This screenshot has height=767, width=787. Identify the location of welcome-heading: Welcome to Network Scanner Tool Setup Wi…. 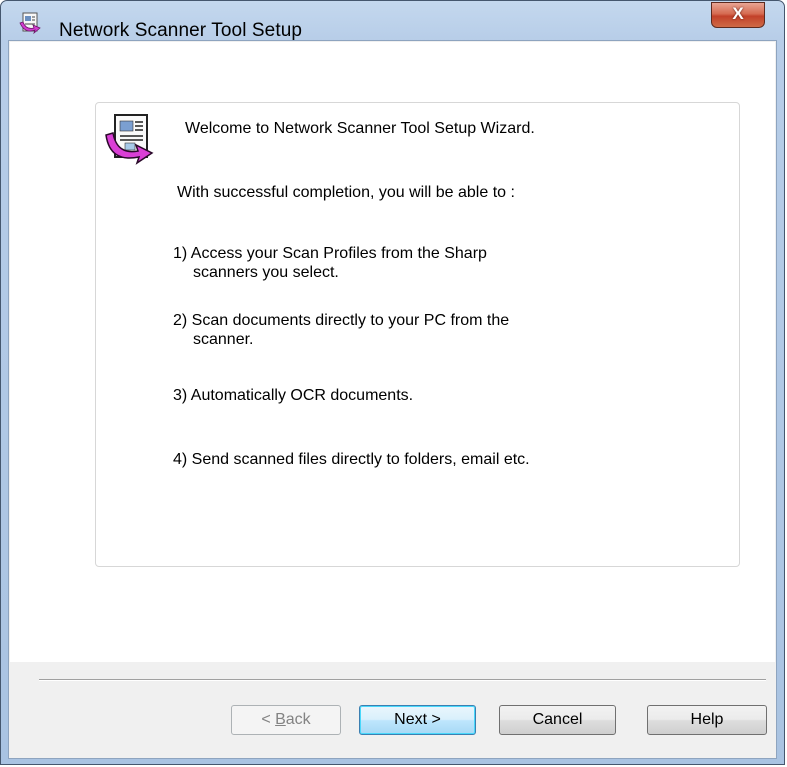
(360, 128).